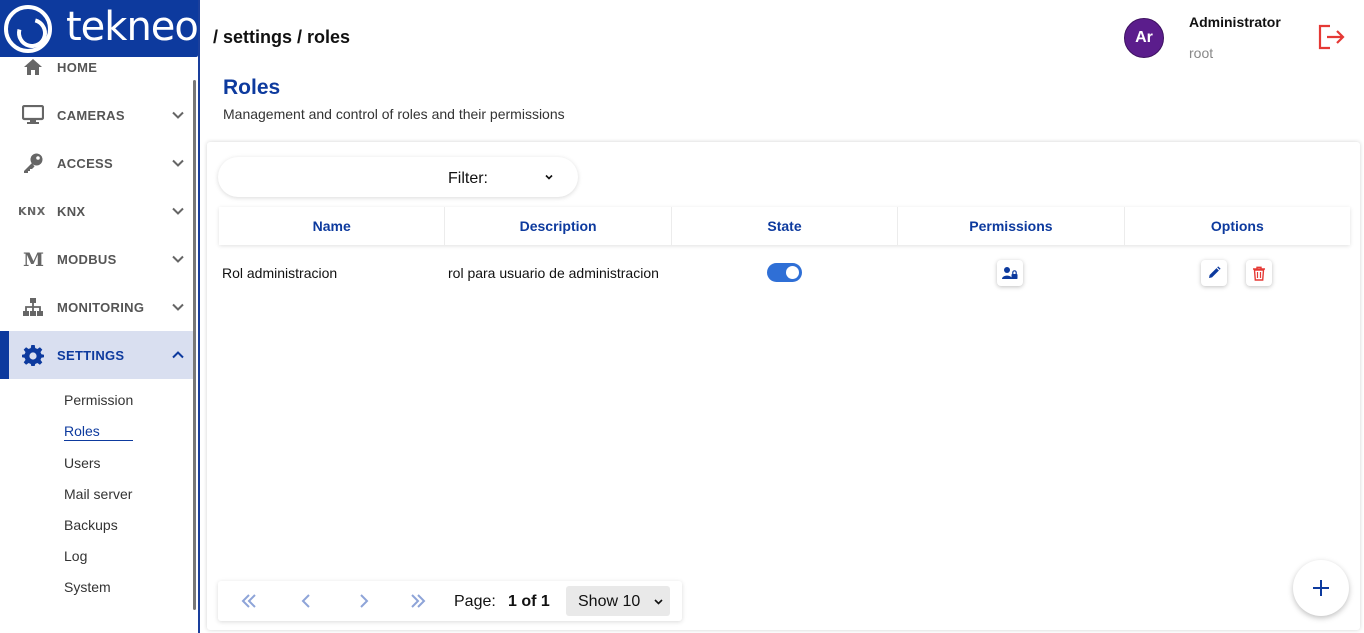  What do you see at coordinates (98, 211) in the screenshot?
I see `sidebar-item-knx: KNX KNX` at bounding box center [98, 211].